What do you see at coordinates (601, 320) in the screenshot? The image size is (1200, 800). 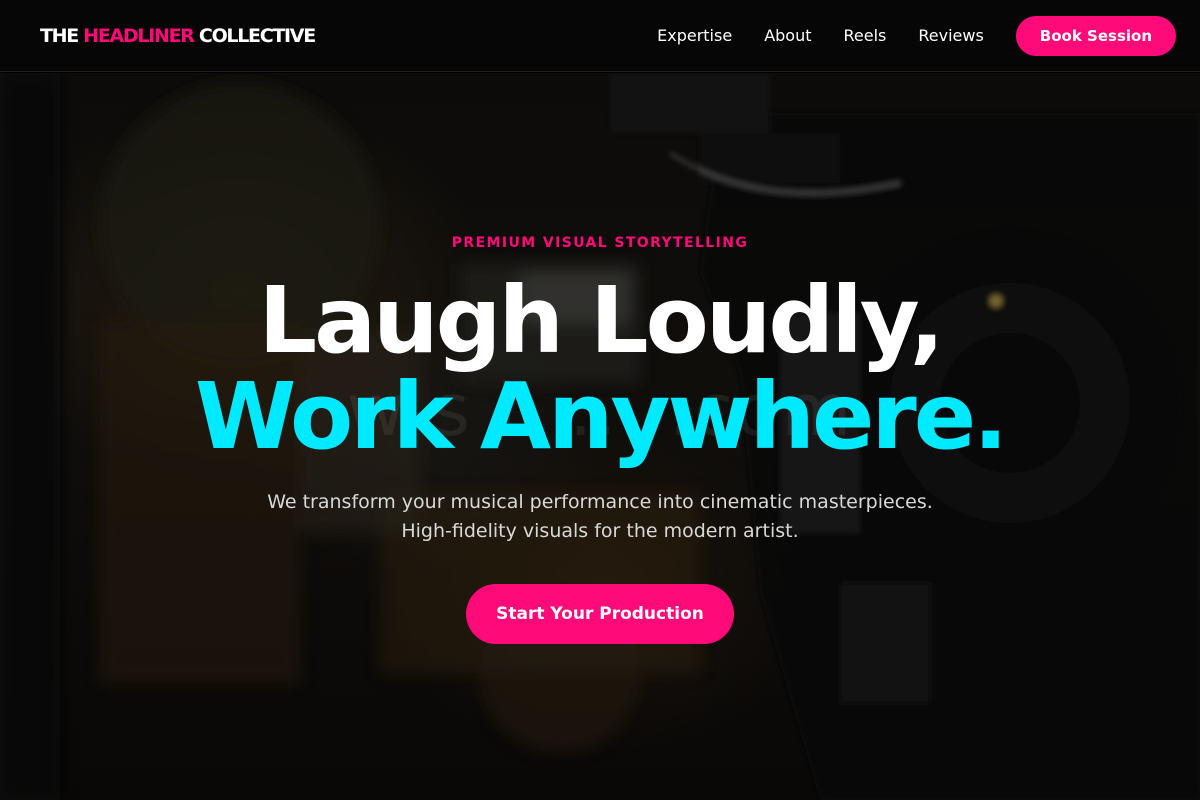 I see `hero-headline-line1: Laugh Loudly,` at bounding box center [601, 320].